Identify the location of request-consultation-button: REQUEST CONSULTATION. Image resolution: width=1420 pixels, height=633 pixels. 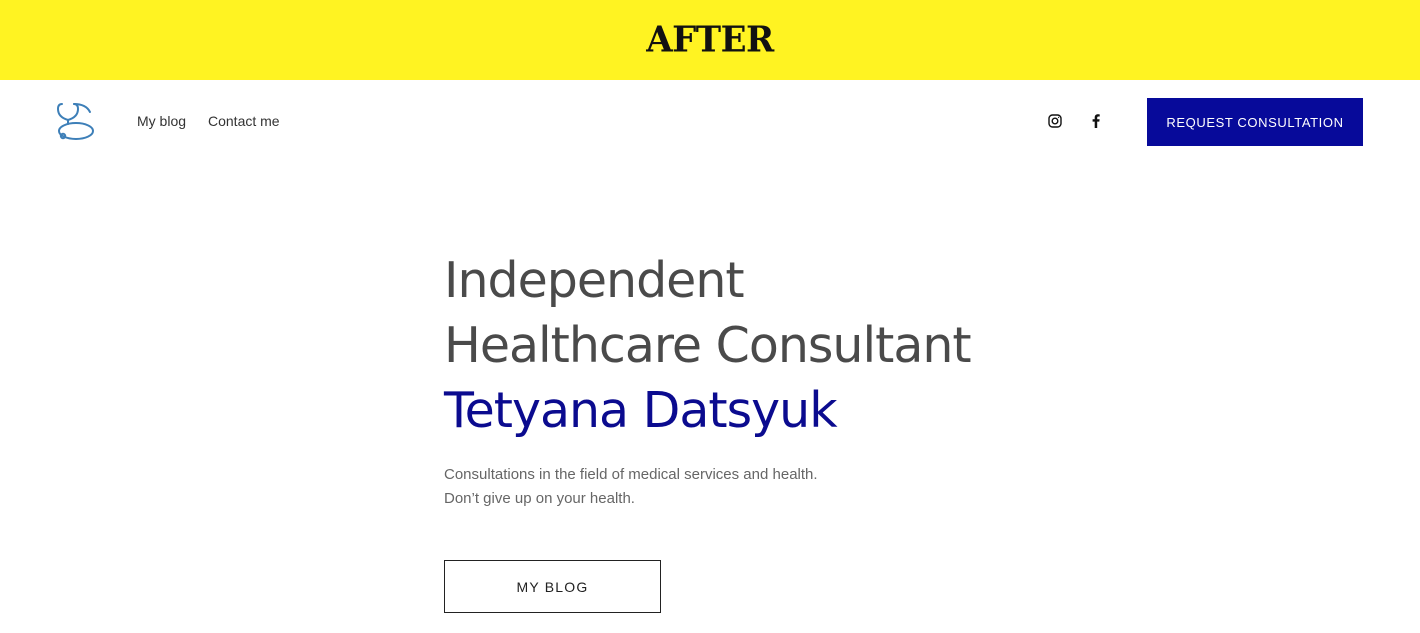
(1255, 122).